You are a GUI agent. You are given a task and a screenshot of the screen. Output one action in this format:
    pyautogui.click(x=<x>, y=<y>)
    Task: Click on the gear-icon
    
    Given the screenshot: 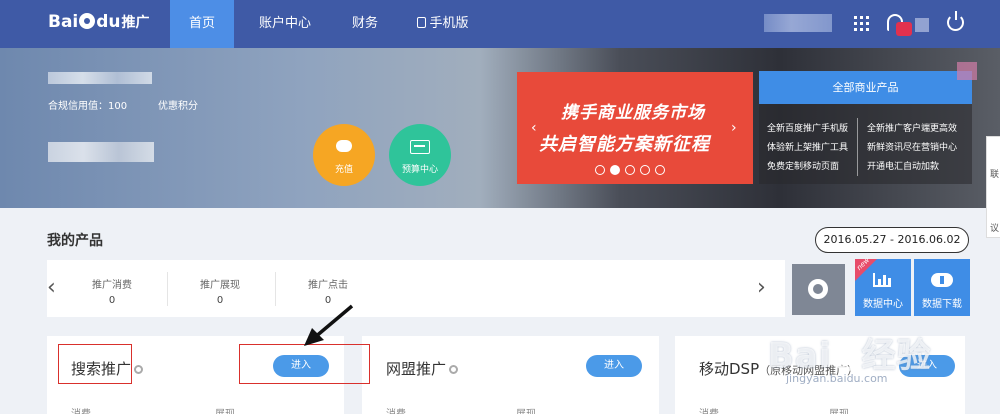 What is the action you would take?
    pyautogui.click(x=818, y=289)
    